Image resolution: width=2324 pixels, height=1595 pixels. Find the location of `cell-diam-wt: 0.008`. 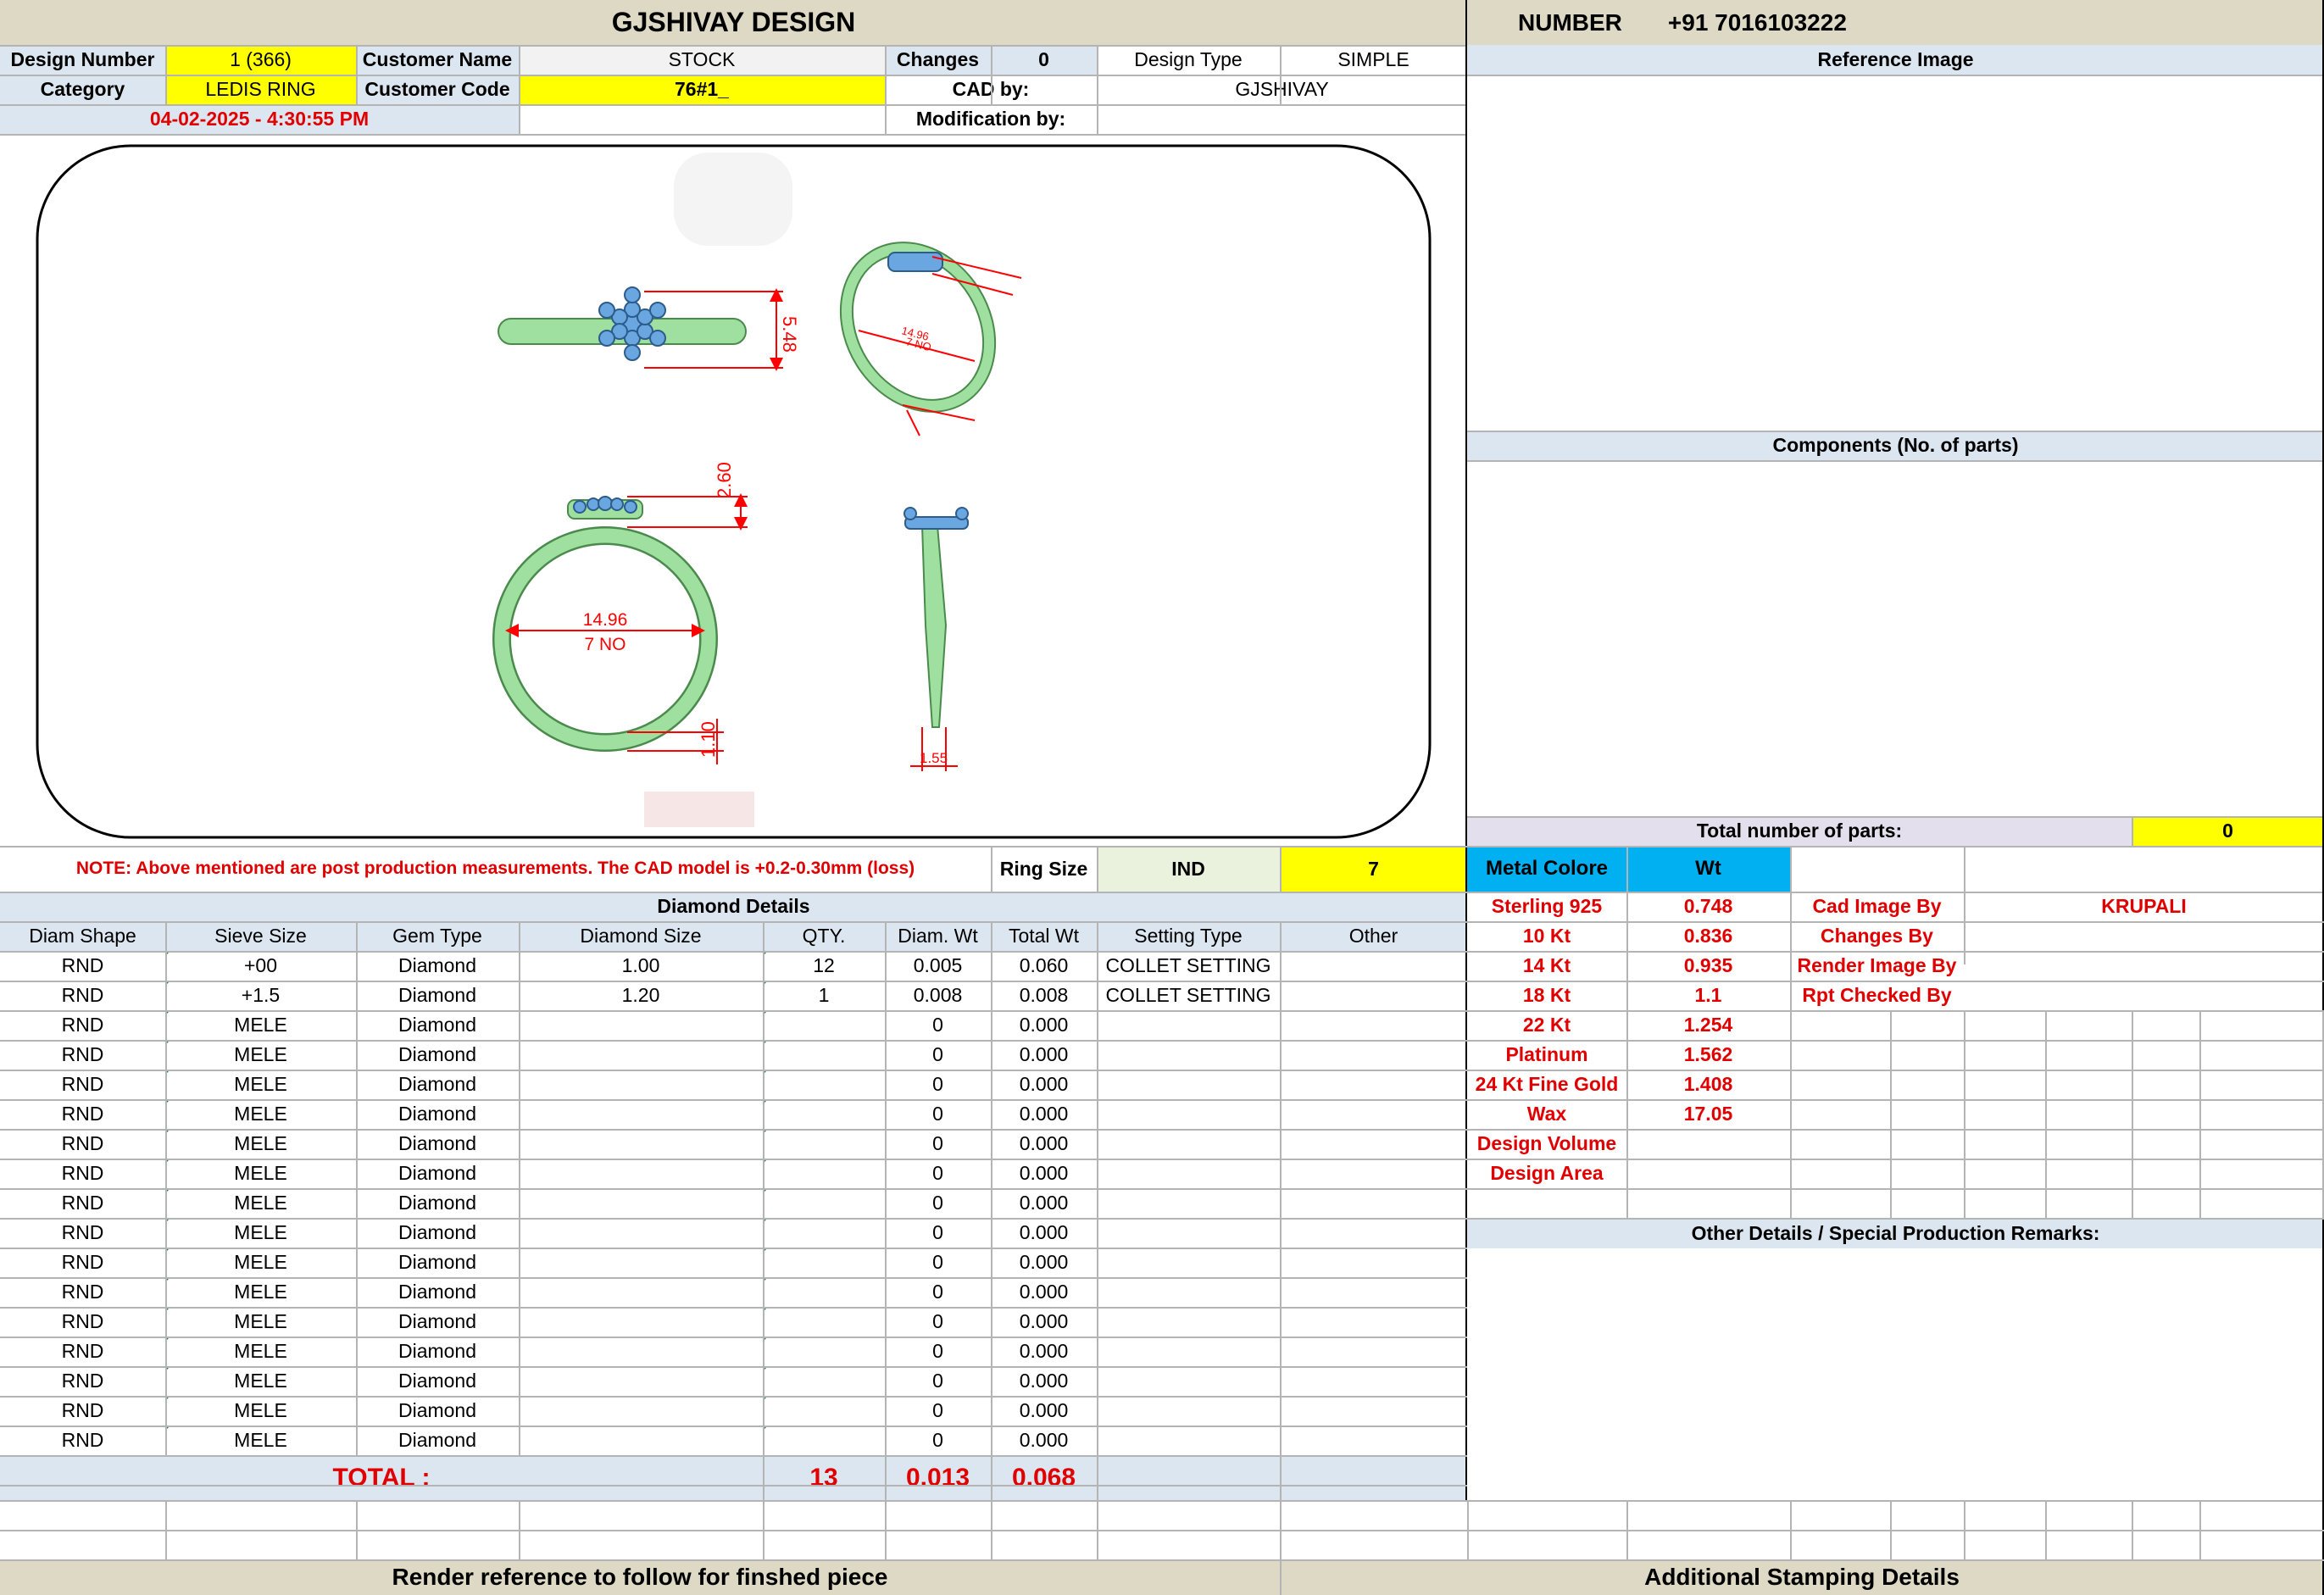

cell-diam-wt: 0.008 is located at coordinates (938, 995).